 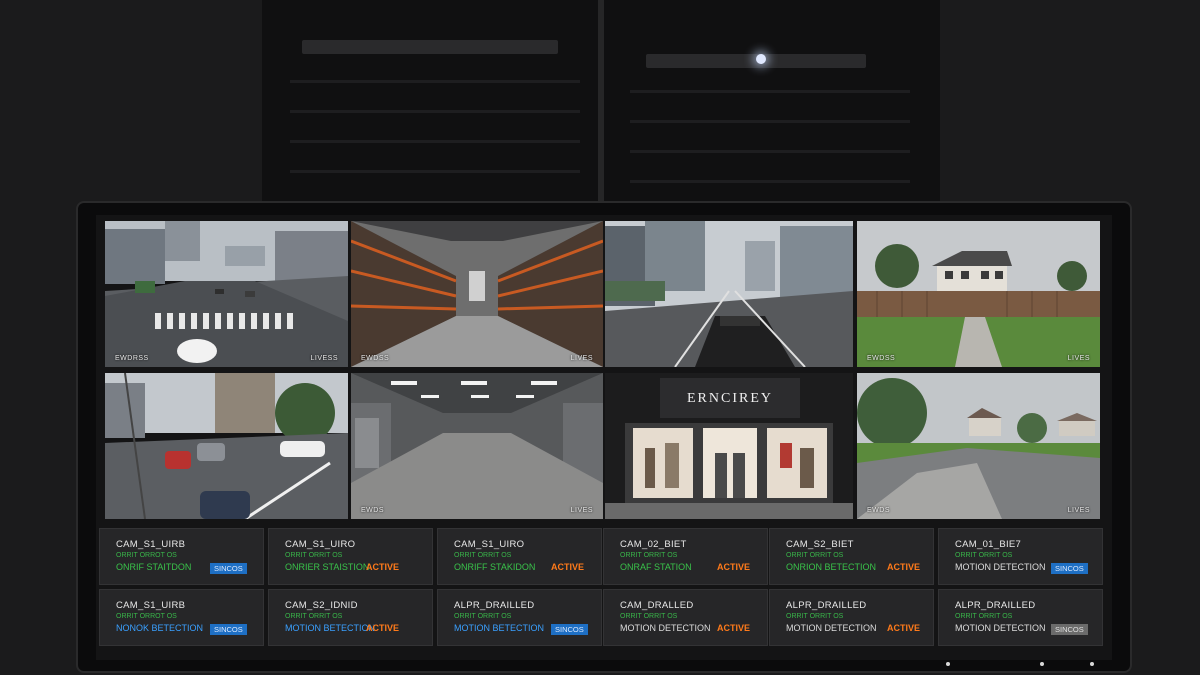 I want to click on camera-feed-storefront: ERNCIREY, so click(x=729, y=446).